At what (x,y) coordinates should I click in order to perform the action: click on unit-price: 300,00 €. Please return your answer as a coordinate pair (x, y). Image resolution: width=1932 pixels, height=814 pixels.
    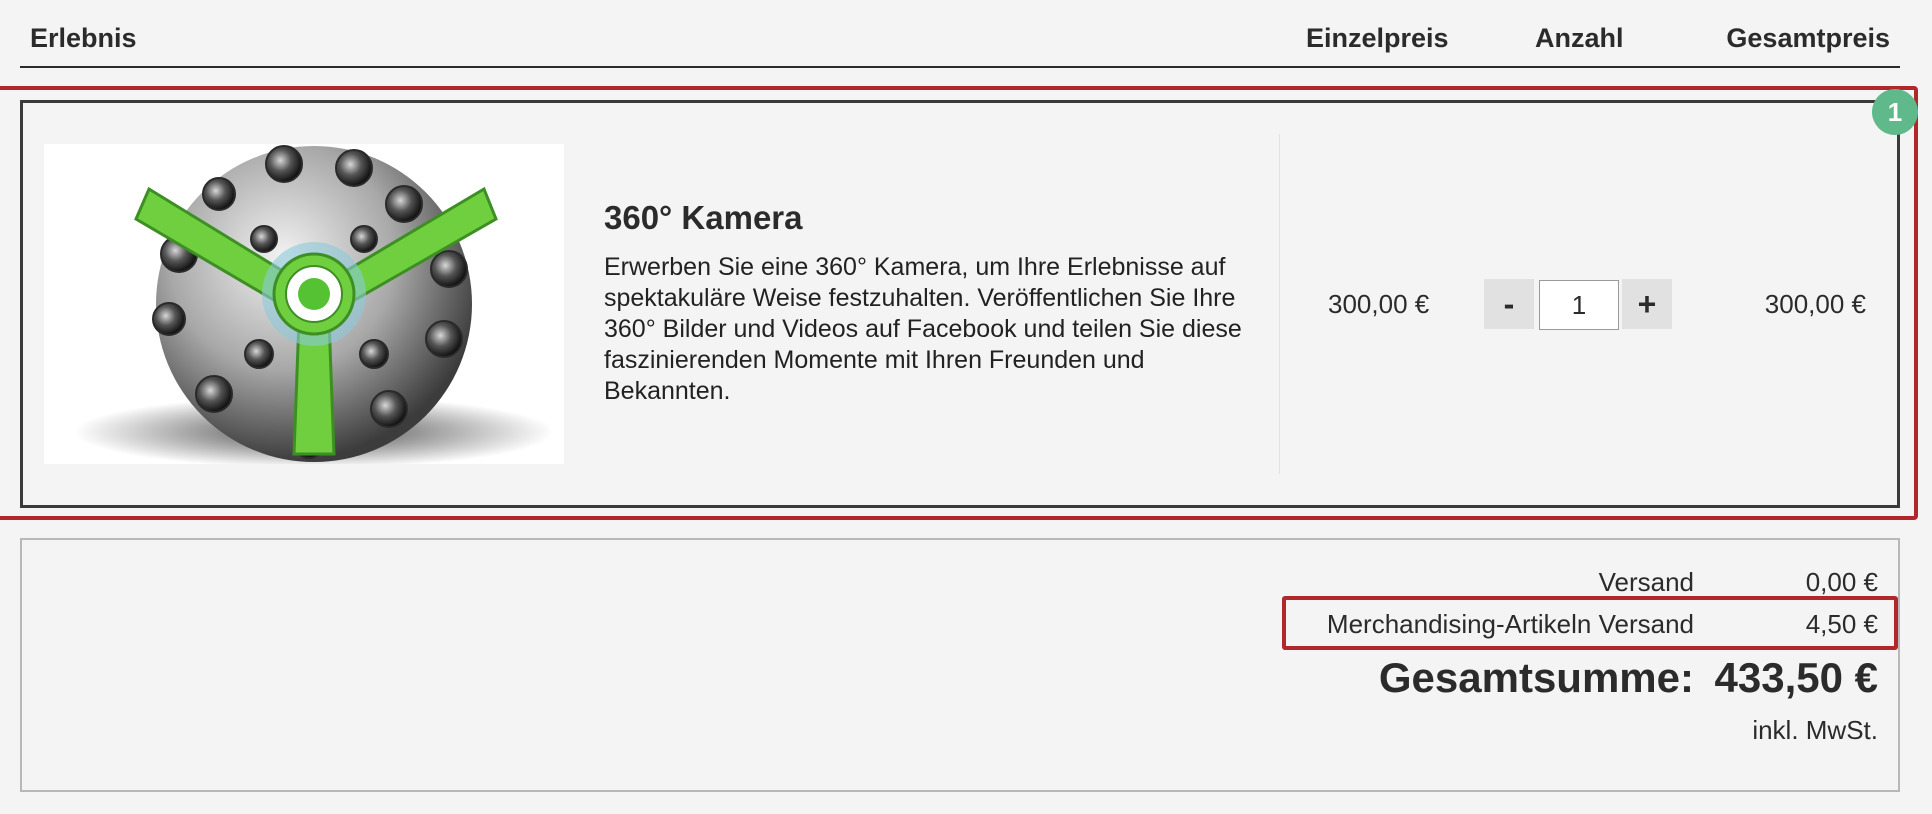
    Looking at the image, I should click on (1379, 304).